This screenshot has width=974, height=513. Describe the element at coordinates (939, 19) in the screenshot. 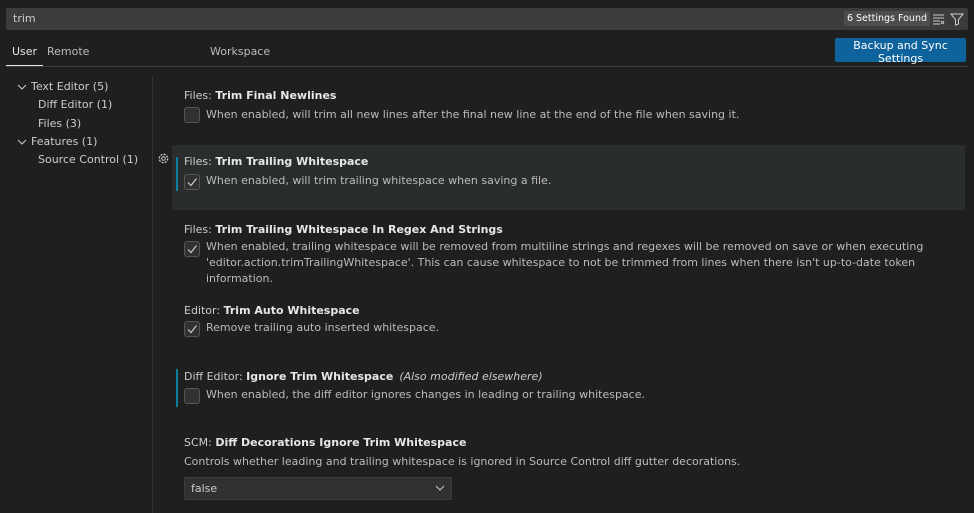

I see `clear-filter-icon` at that location.